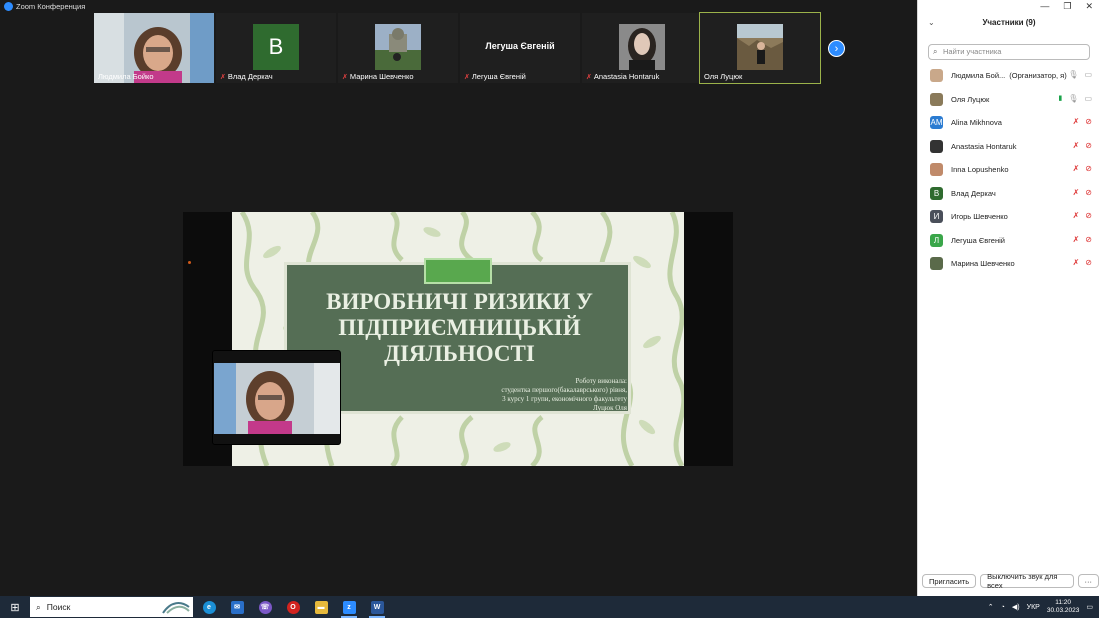 The width and height of the screenshot is (1099, 618). What do you see at coordinates (564, 390) in the screenshot?
I see `author-line: студентка першого(бакалаврського) рівня,` at bounding box center [564, 390].